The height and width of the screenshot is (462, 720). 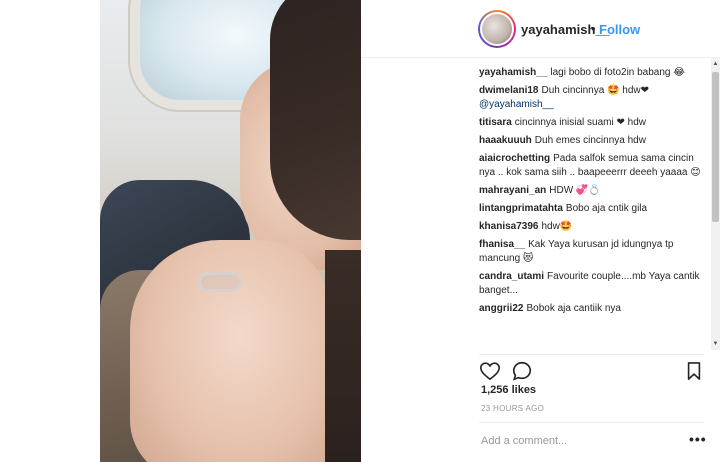 I want to click on comment-username: dwimelani18, so click(x=508, y=90).